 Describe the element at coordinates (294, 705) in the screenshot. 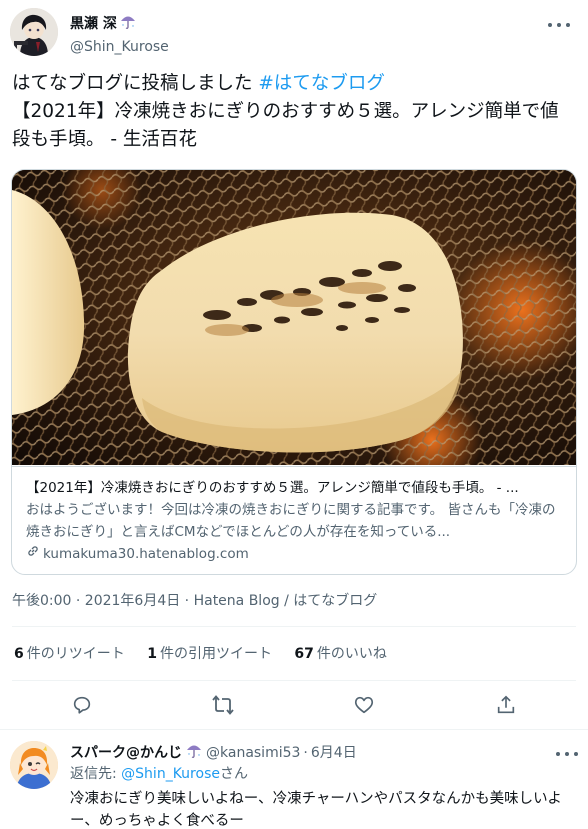

I see `tweet-actions` at that location.